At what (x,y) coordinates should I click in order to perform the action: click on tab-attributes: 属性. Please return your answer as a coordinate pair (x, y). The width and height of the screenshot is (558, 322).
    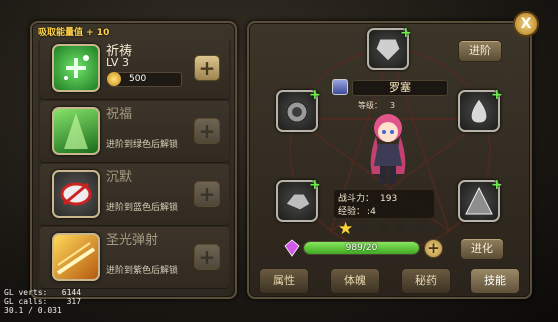
    Looking at the image, I should click on (284, 281).